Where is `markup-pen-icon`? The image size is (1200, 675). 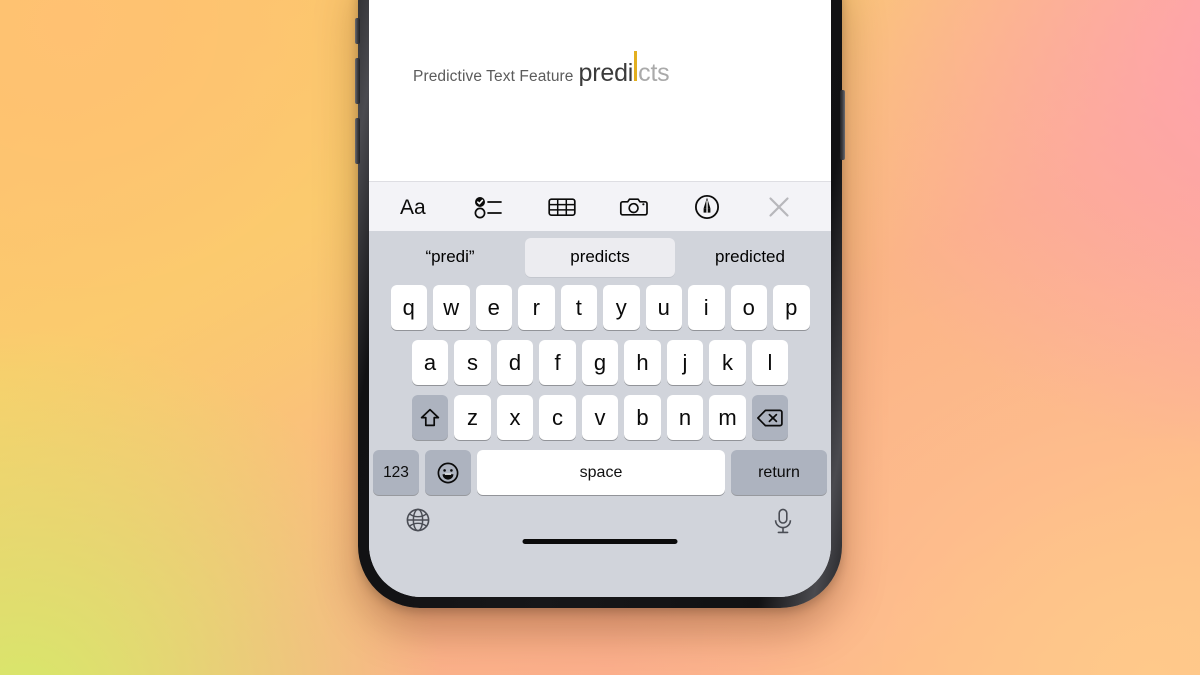
markup-pen-icon is located at coordinates (706, 206).